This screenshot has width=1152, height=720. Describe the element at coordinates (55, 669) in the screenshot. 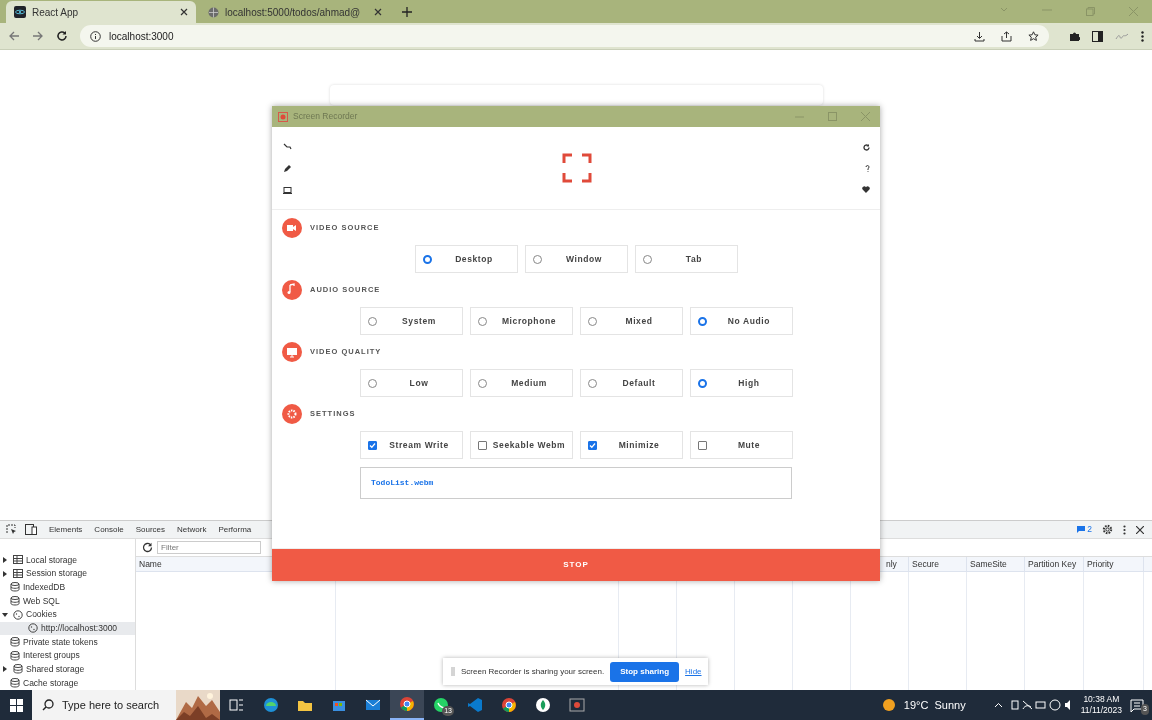

I see `tree-item: Shared storage` at that location.